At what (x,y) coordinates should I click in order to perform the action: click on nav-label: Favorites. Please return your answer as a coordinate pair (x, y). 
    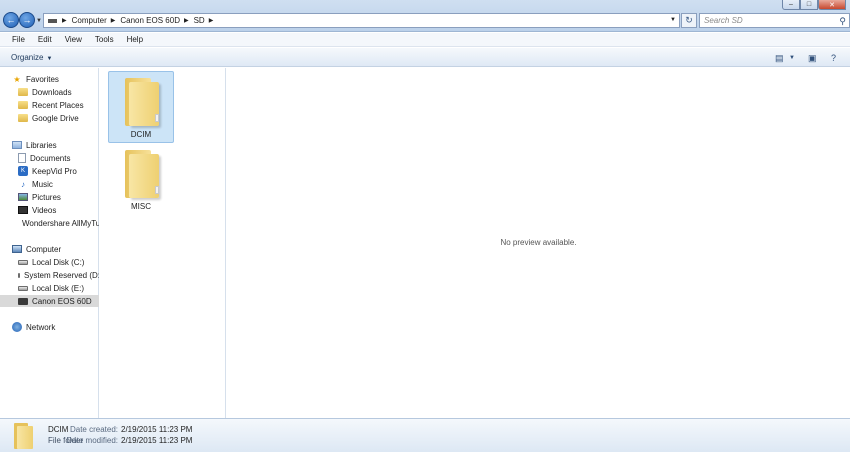
    Looking at the image, I should click on (42, 79).